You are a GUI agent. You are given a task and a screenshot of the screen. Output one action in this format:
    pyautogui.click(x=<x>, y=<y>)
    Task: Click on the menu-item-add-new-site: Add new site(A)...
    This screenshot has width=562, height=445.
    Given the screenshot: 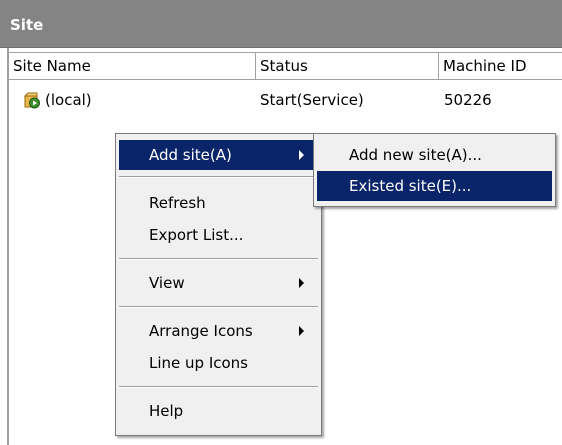 What is the action you would take?
    pyautogui.click(x=434, y=155)
    